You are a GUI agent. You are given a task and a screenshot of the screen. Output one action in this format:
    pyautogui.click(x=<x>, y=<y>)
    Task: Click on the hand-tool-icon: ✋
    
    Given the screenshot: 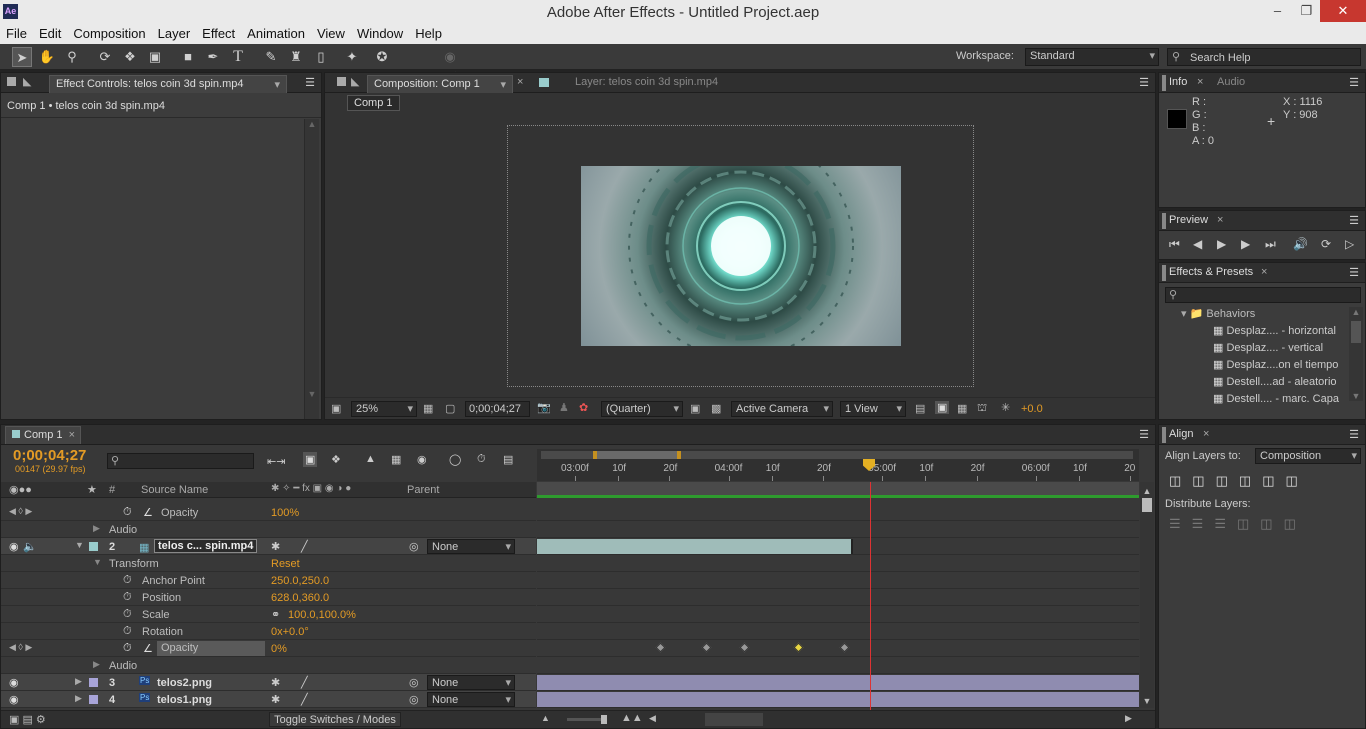 What is the action you would take?
    pyautogui.click(x=47, y=57)
    